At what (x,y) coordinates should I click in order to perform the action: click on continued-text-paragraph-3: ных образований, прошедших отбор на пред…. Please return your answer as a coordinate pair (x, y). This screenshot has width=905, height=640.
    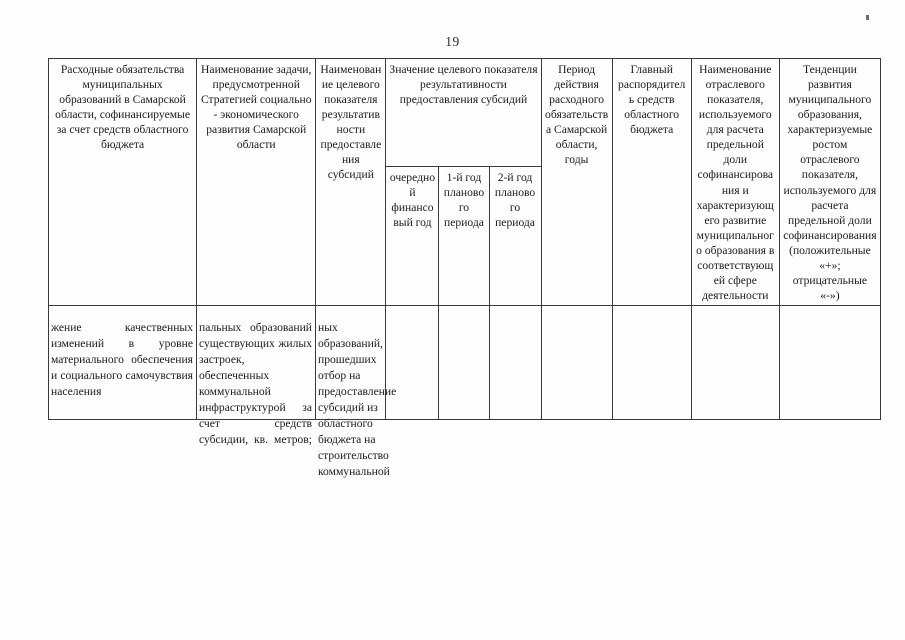
    Looking at the image, I should click on (357, 399).